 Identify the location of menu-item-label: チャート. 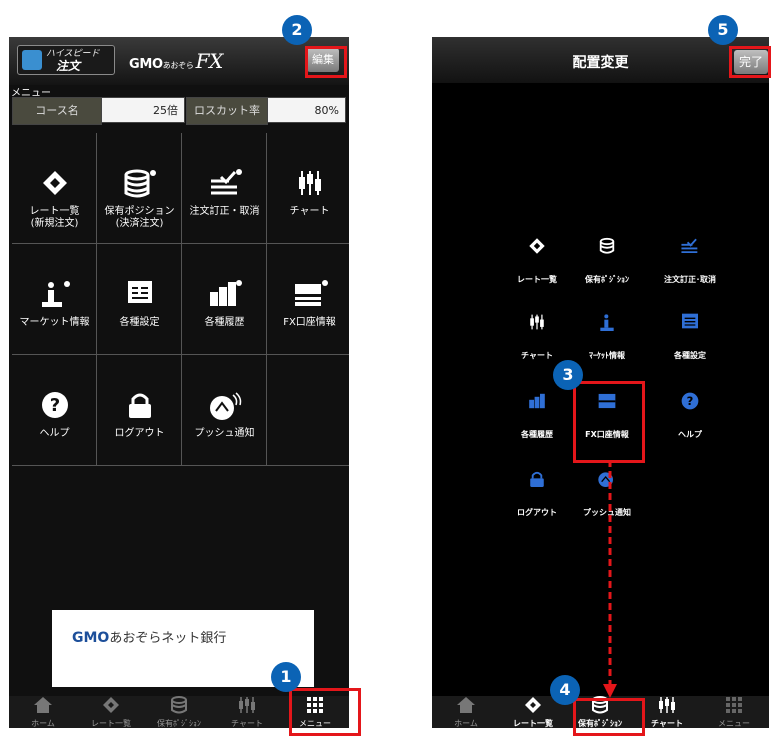
(309, 211).